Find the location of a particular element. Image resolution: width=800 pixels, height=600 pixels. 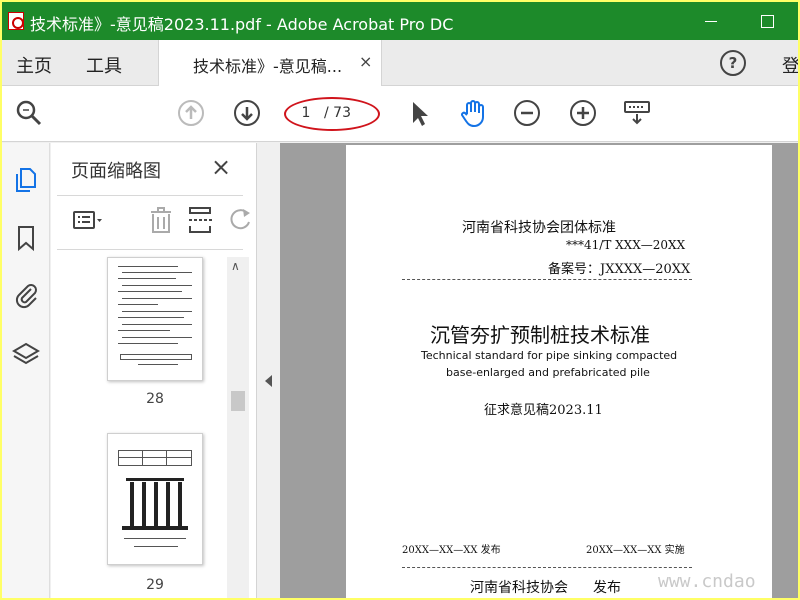

pointer-arrow-icon is located at coordinates (419, 113).